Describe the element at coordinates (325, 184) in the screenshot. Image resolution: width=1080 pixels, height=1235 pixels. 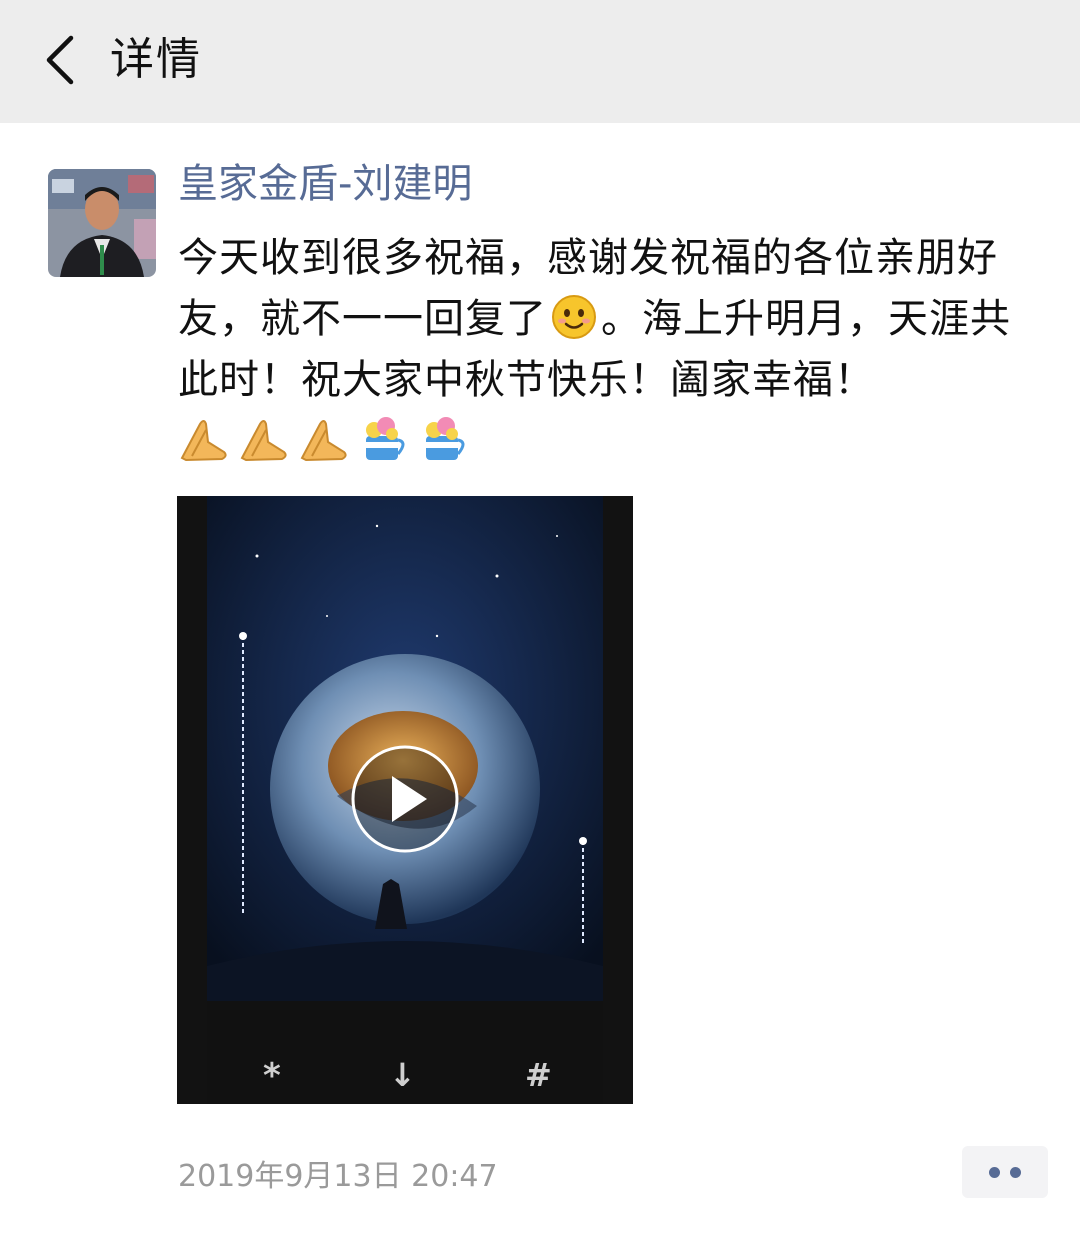
I see `author-name: 皇家金盾-刘建明` at that location.